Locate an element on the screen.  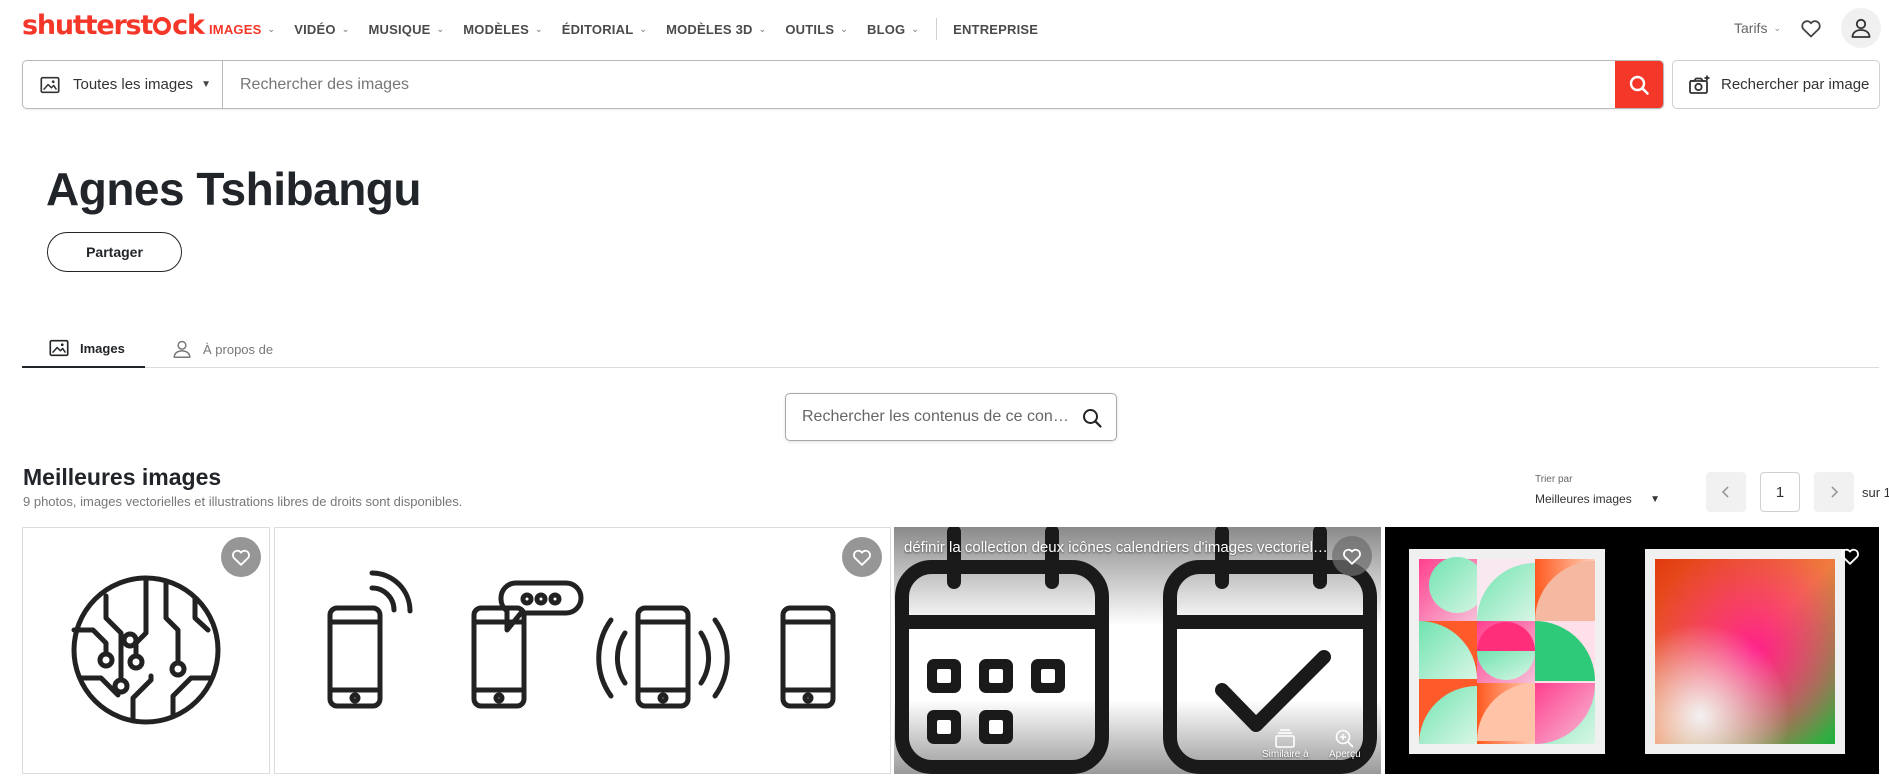
camera-plus-icon is located at coordinates (1699, 84).